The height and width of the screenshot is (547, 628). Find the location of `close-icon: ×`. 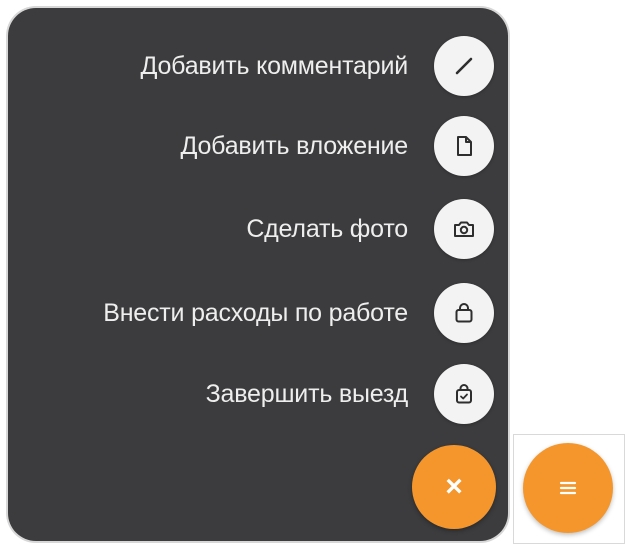

close-icon: × is located at coordinates (454, 486).